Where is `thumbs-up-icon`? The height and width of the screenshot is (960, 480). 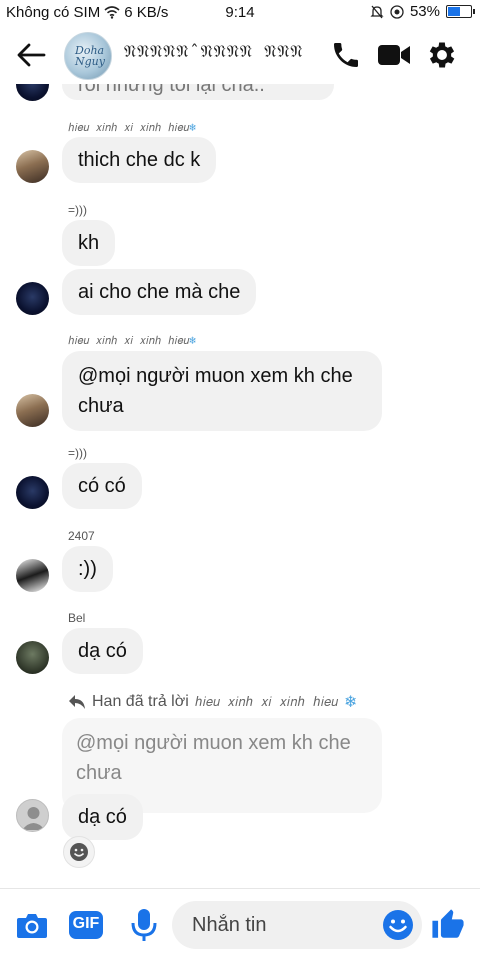
thumbs-up-icon is located at coordinates (448, 923).